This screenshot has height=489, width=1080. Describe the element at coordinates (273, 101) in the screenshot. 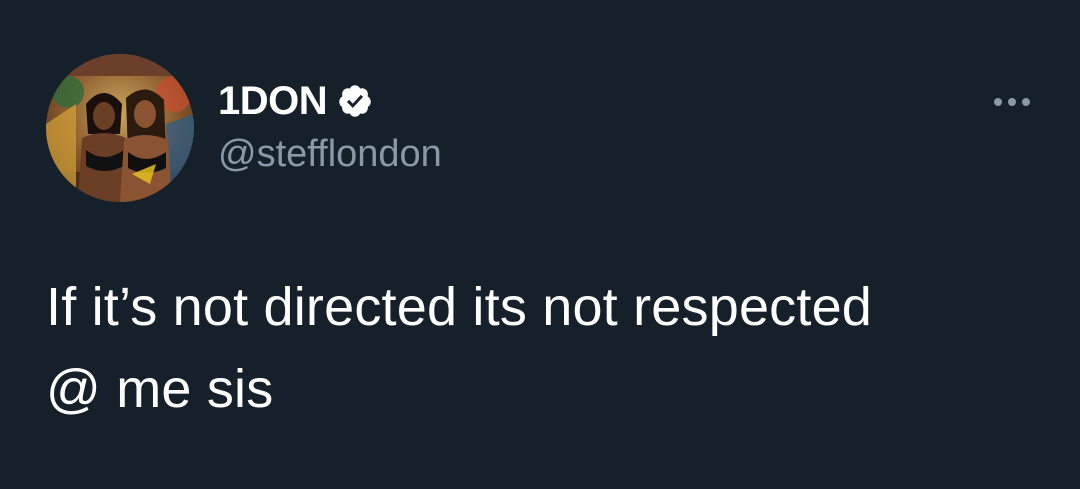

I see `display-name: 1DON` at that location.